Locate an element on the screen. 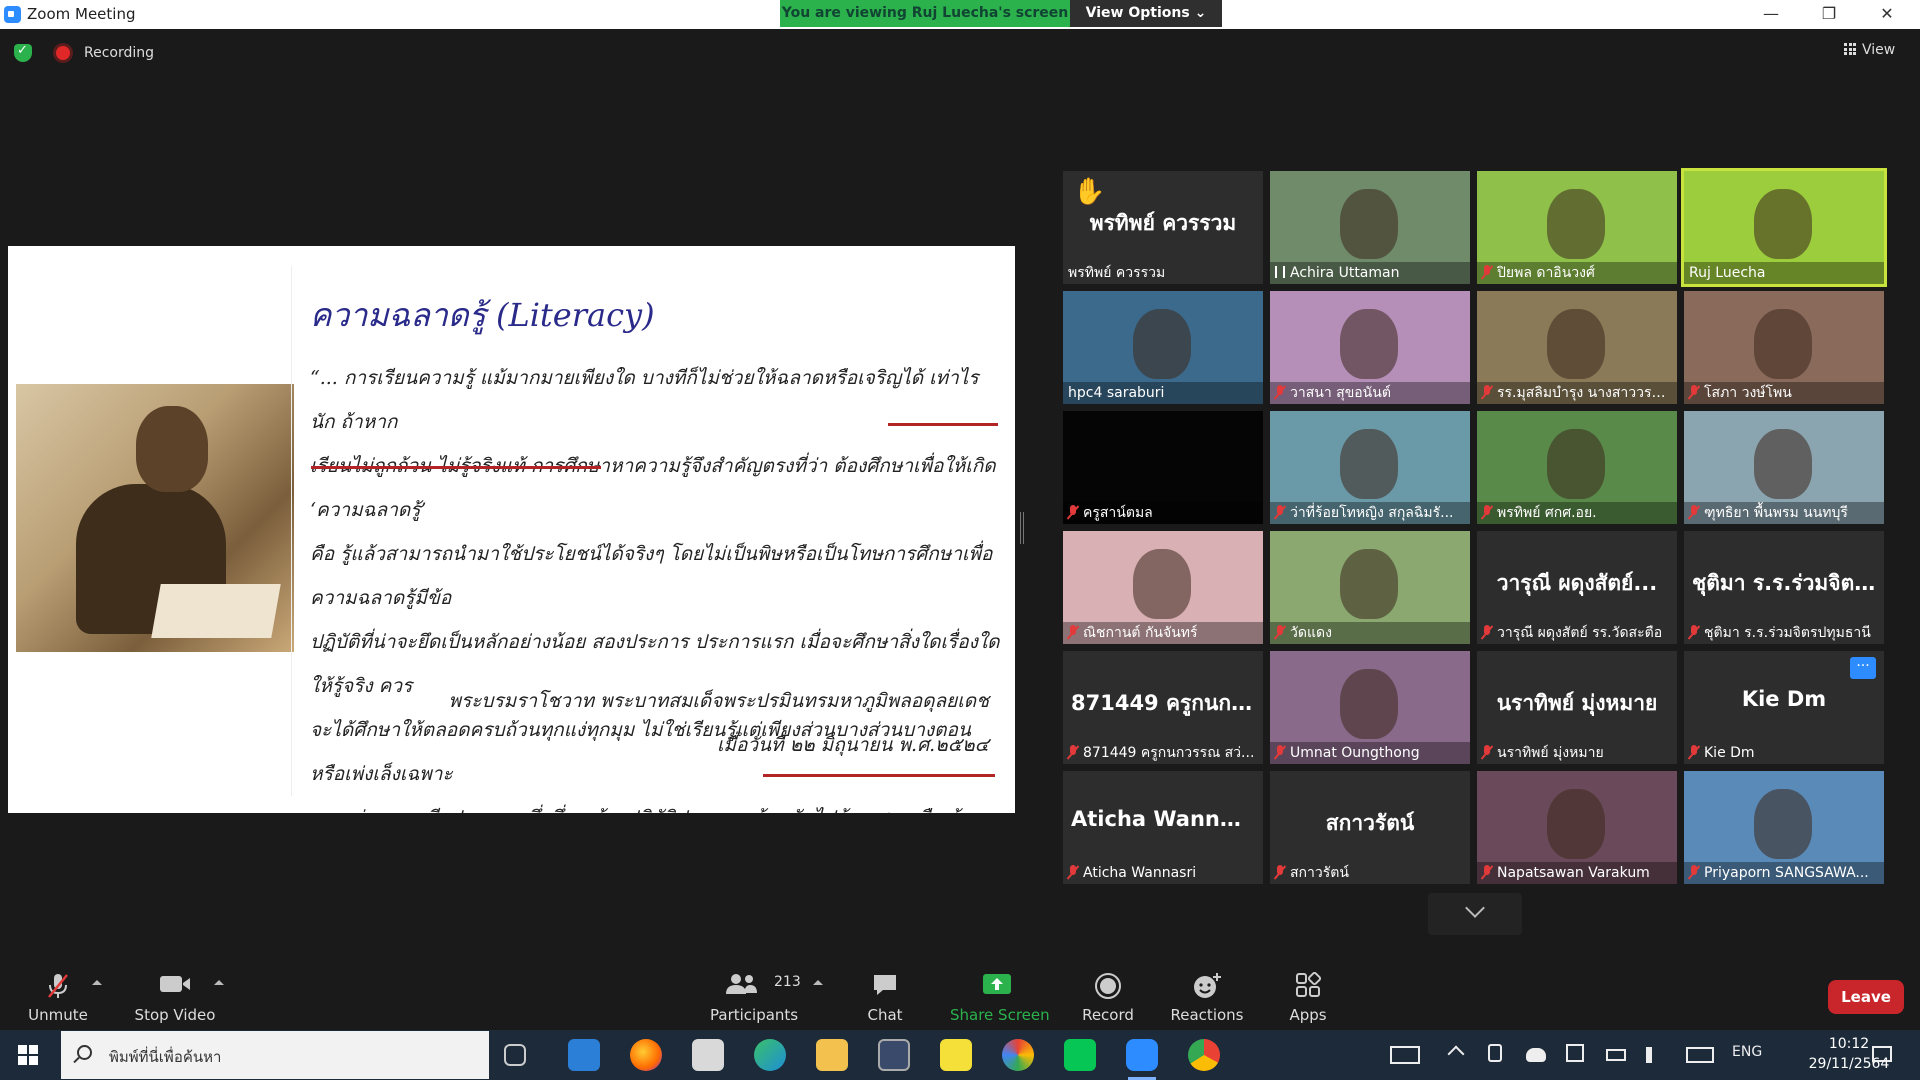  photos-icon is located at coordinates (1018, 1055).